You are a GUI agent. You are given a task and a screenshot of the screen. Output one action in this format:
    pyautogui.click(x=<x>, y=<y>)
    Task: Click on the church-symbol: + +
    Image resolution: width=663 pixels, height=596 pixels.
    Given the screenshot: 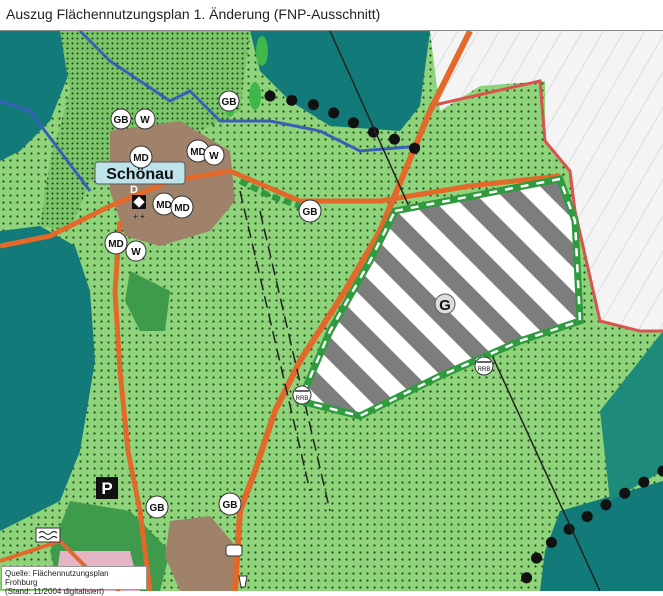 What is the action you would take?
    pyautogui.click(x=139, y=208)
    